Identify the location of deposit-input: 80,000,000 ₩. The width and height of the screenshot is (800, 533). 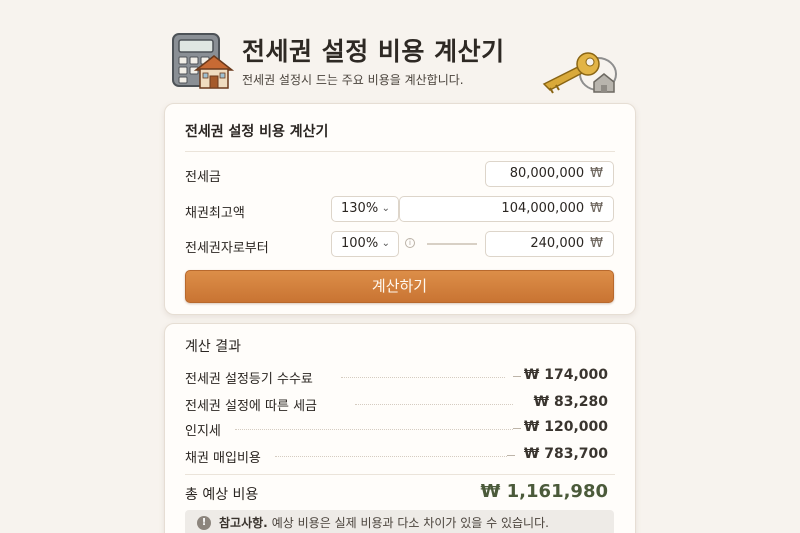
(549, 174).